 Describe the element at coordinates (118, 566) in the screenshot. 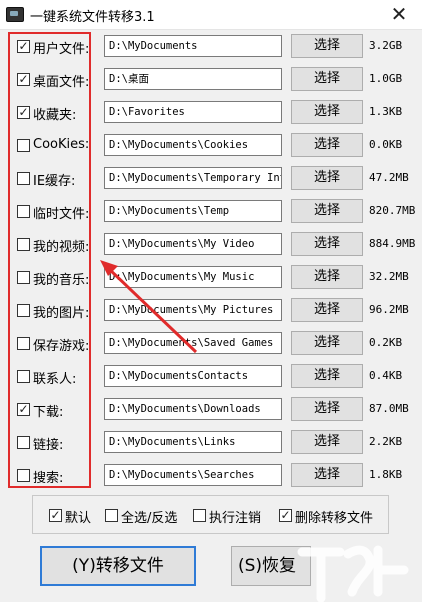

I see `transfer-files-button: (Y)转移文件` at that location.